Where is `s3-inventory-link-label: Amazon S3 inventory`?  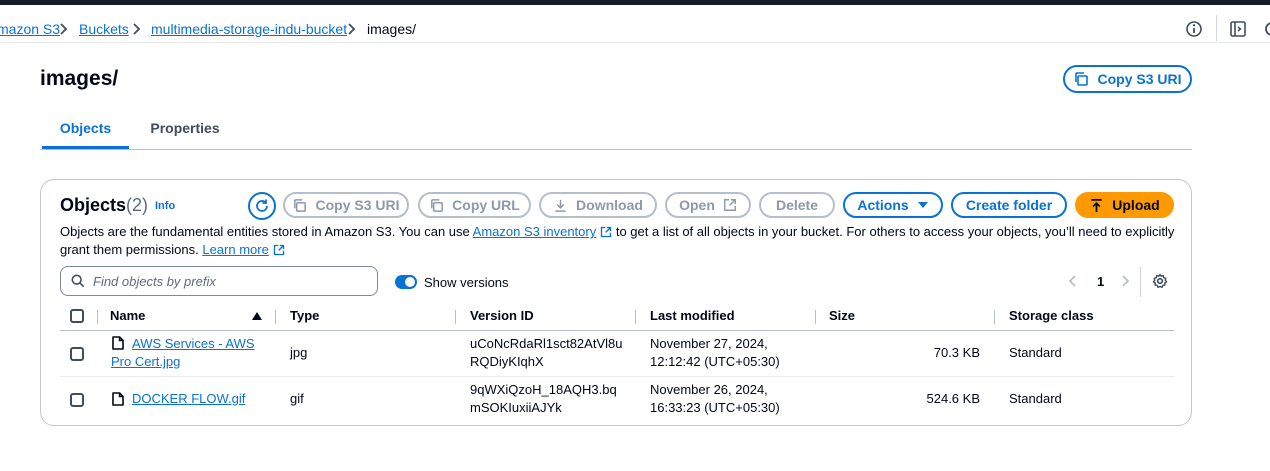
s3-inventory-link-label: Amazon S3 inventory is located at coordinates (534, 231).